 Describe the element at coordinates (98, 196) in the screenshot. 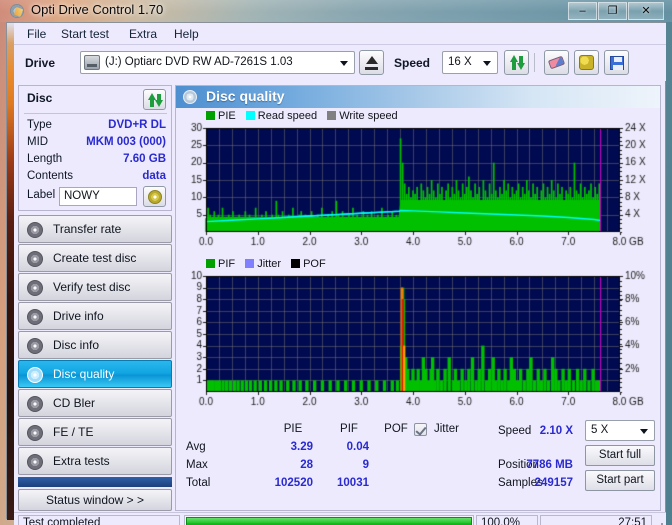

I see `disc-label-input: NOWY` at that location.